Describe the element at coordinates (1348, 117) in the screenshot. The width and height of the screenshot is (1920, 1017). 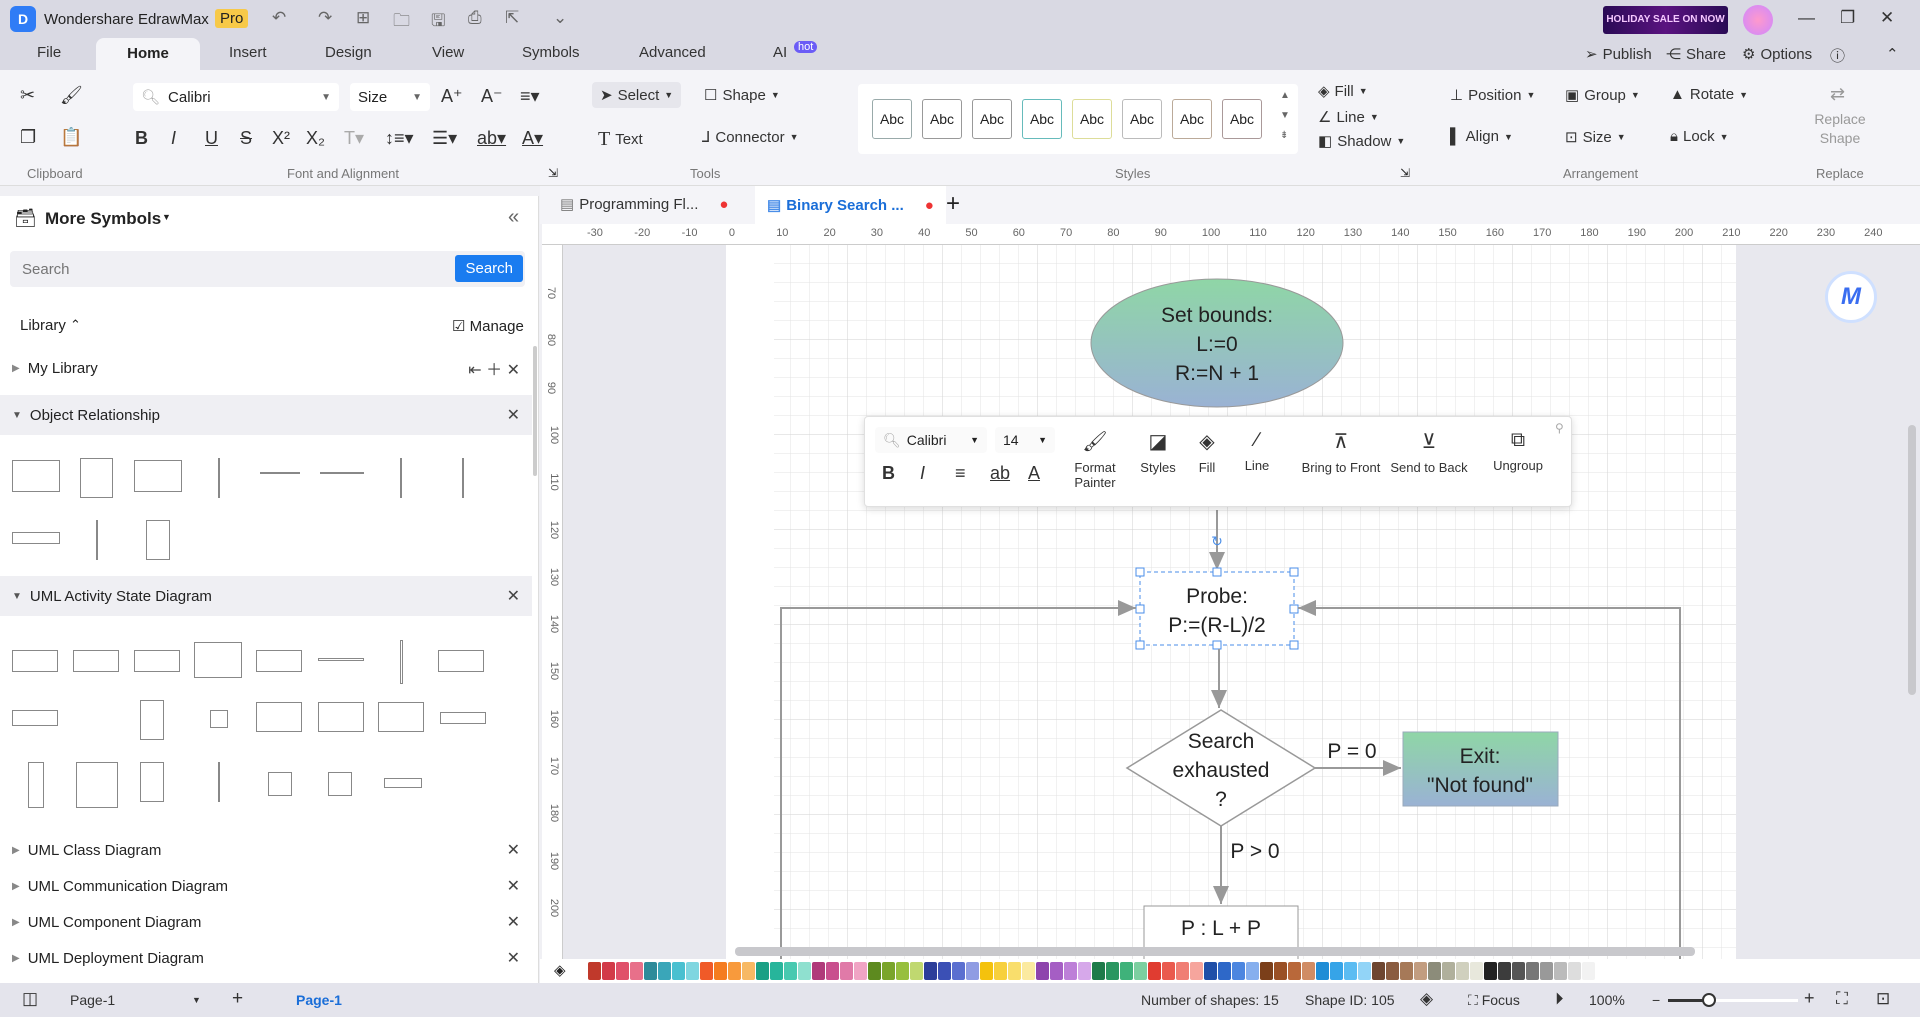
I see `line-button: ∠ Line ▼` at that location.